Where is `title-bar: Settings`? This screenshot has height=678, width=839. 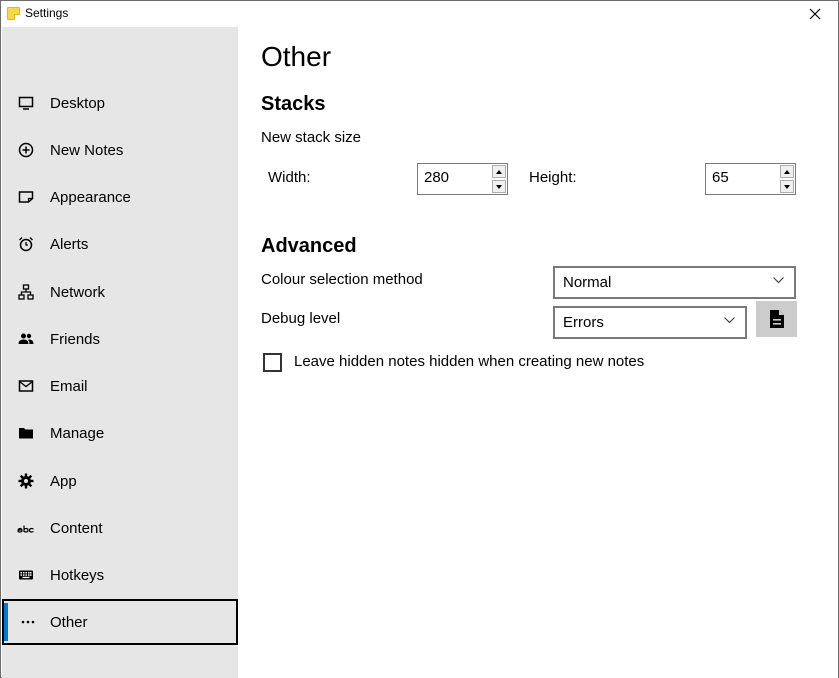 title-bar: Settings is located at coordinates (419, 14).